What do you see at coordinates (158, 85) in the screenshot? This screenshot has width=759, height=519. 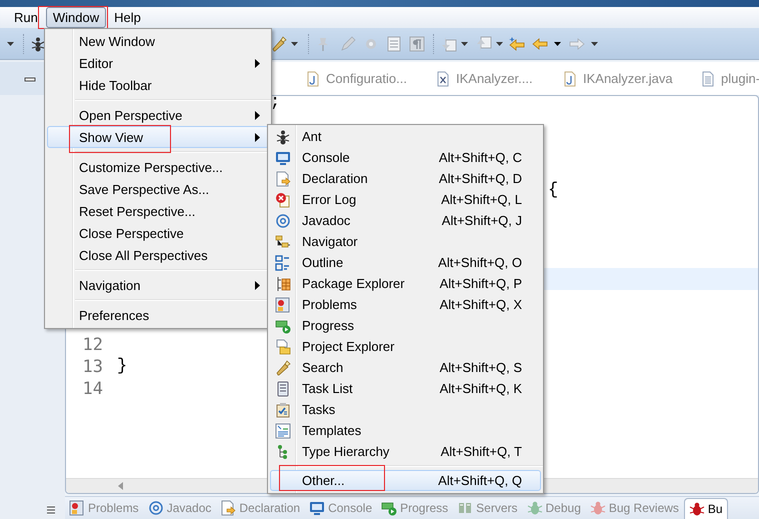 I see `menu-item: Hide Toolbar` at bounding box center [158, 85].